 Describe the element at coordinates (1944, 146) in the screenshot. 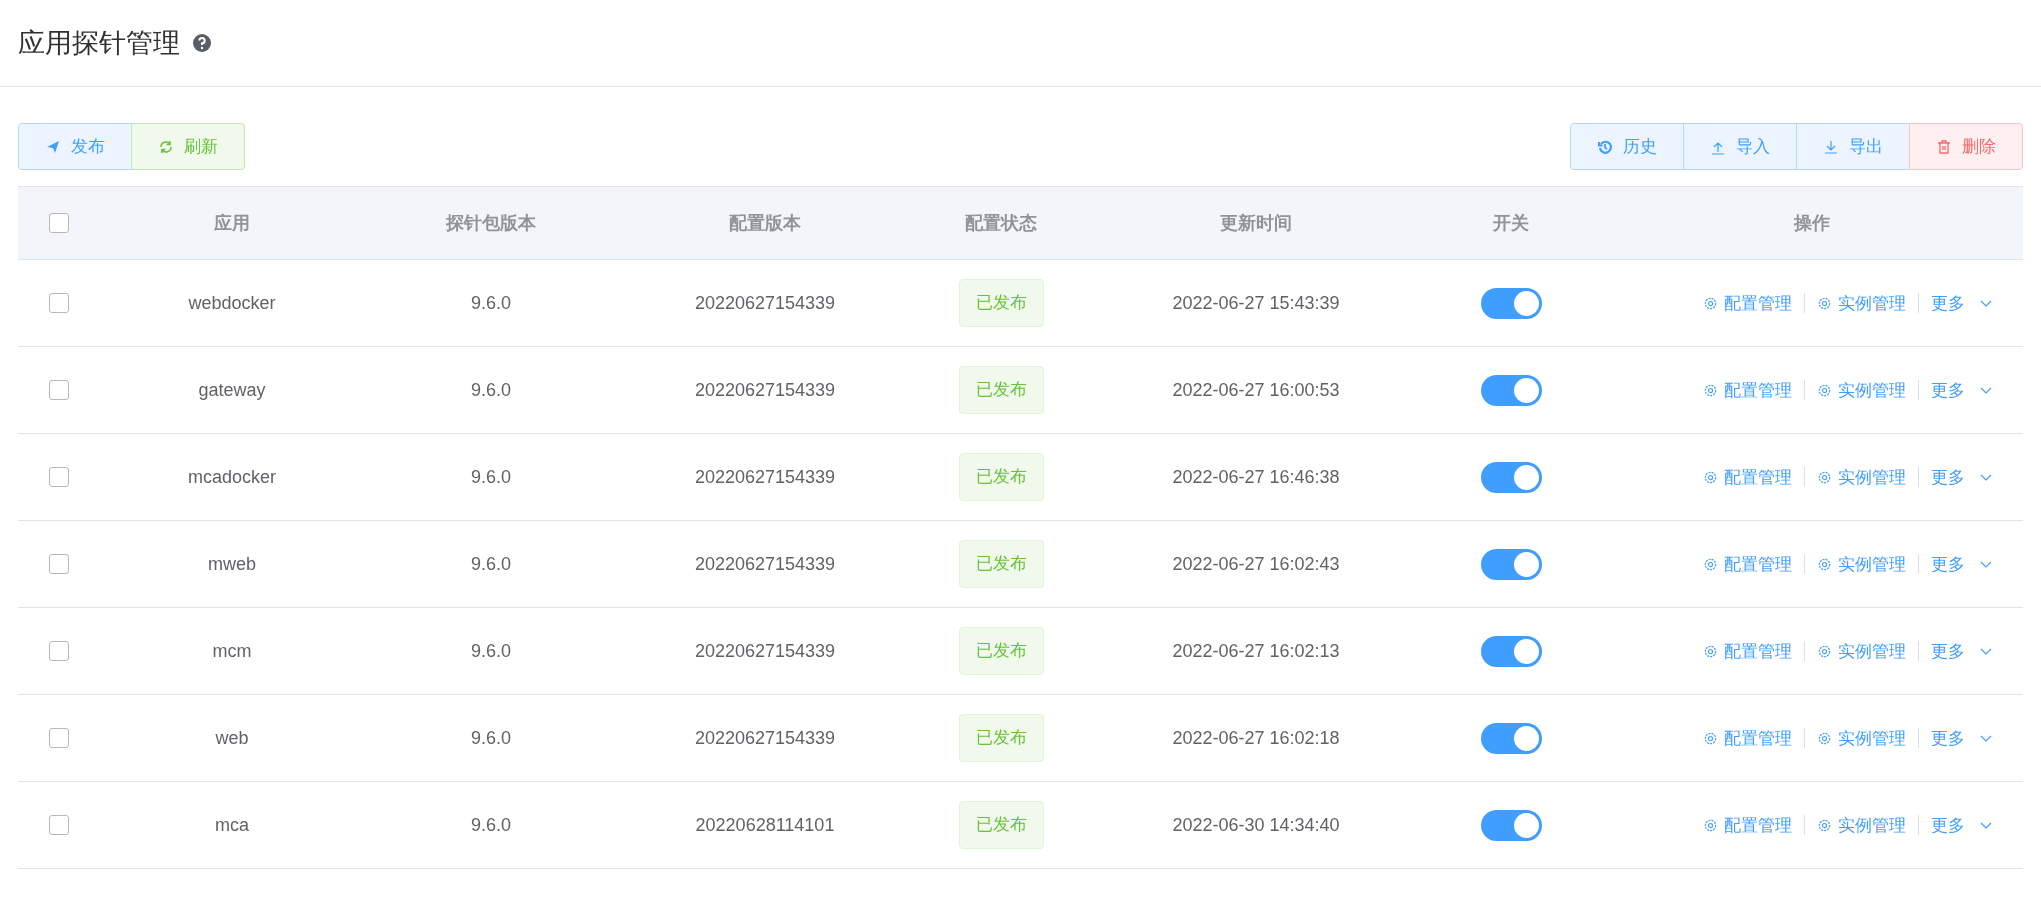

I see `trash-icon` at that location.